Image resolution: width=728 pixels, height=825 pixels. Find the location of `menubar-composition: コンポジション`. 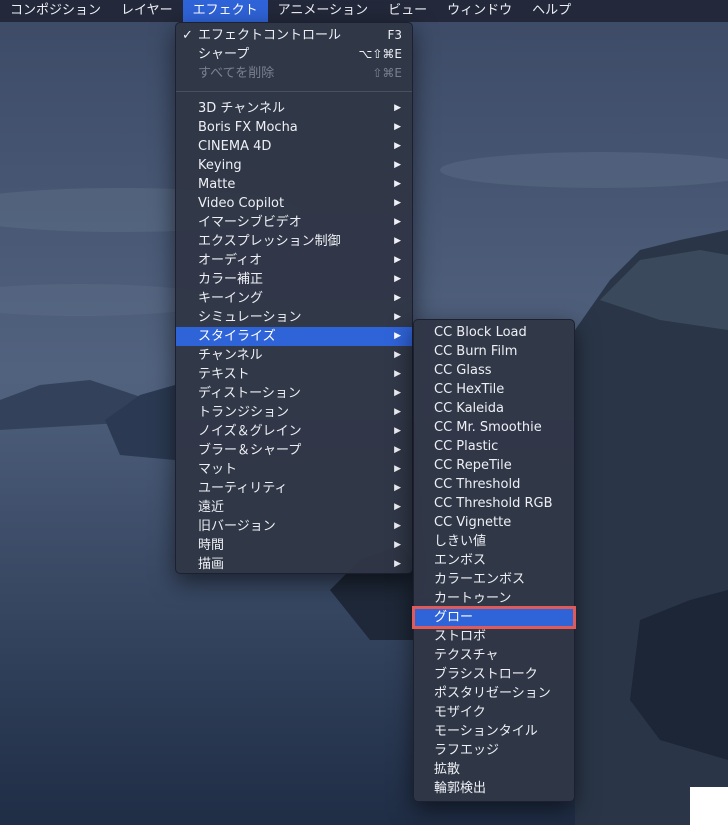

menubar-composition: コンポジション is located at coordinates (55, 11).